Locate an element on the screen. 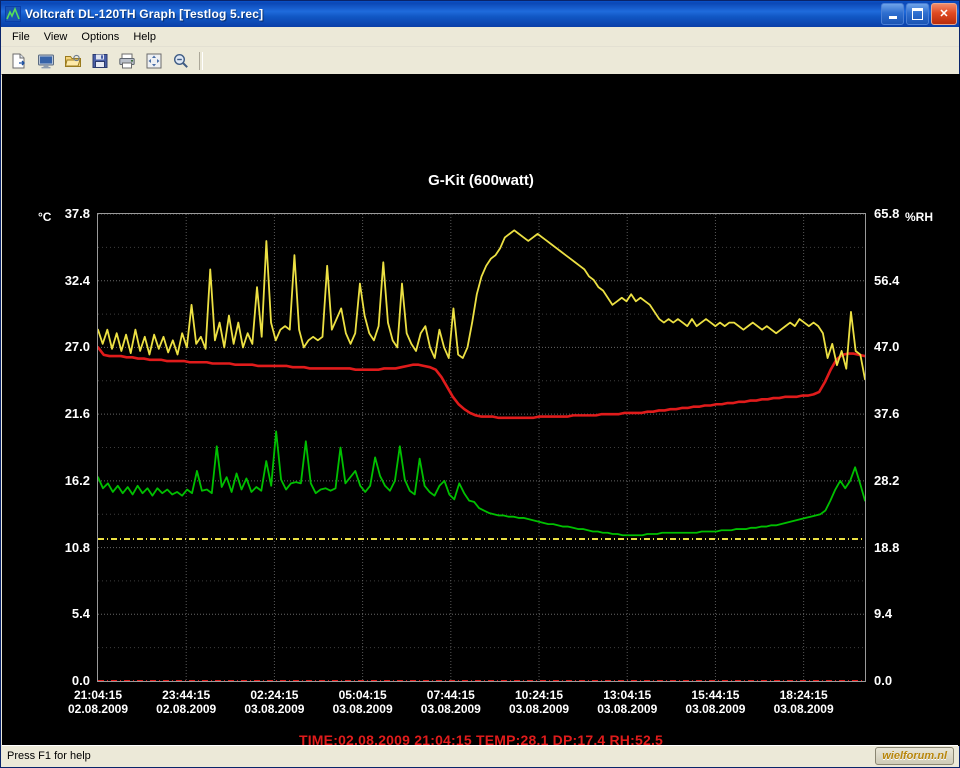  y-axis-unit-right: %RH is located at coordinates (919, 217).